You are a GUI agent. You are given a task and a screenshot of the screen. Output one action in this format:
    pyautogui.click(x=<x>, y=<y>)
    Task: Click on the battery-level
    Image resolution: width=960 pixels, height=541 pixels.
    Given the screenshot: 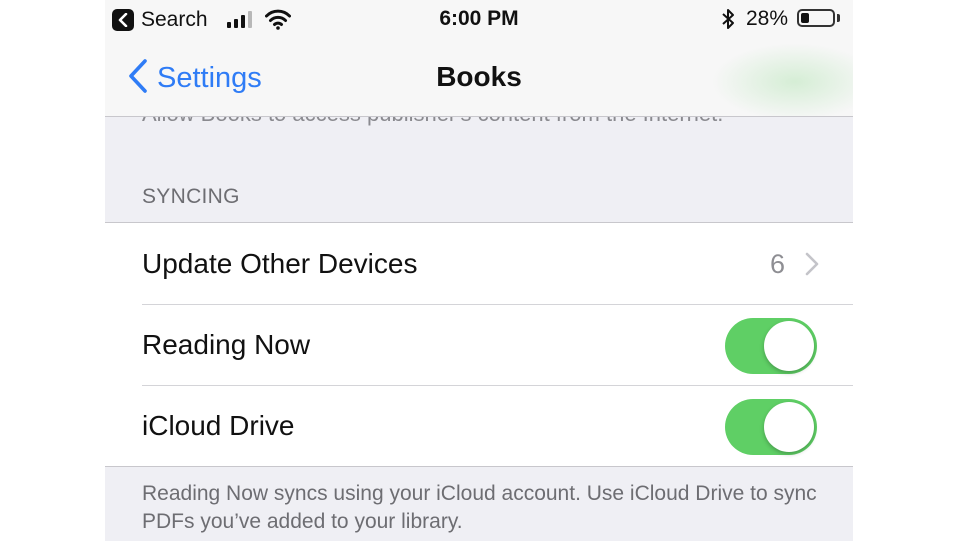 What is the action you would take?
    pyautogui.click(x=805, y=18)
    